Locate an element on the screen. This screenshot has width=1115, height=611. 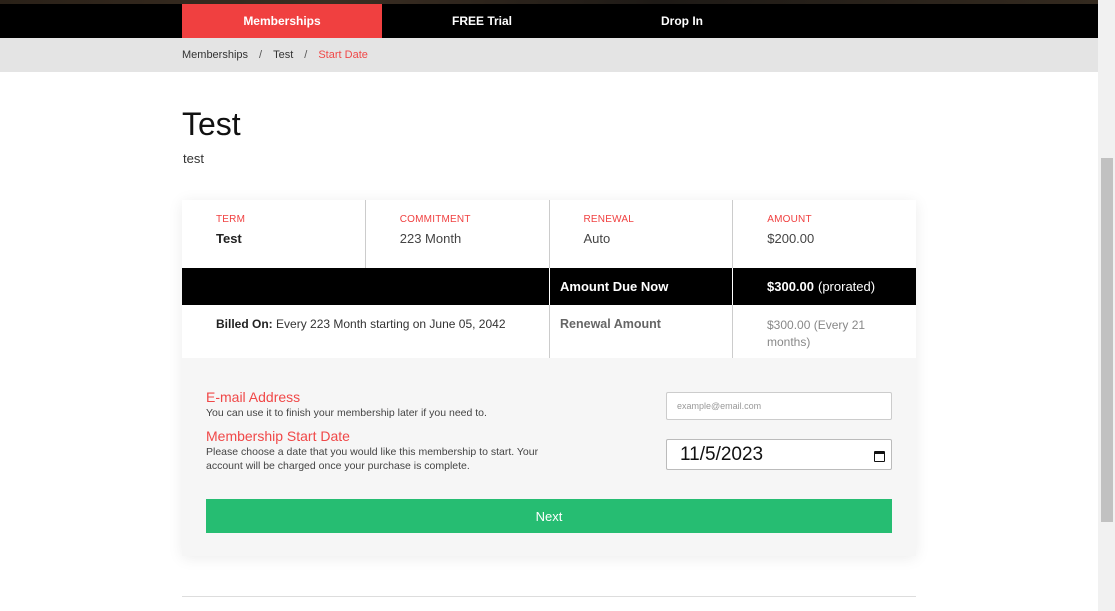
amount-due-row: Amount Due Now $300.00 (prorated) is located at coordinates (549, 286).